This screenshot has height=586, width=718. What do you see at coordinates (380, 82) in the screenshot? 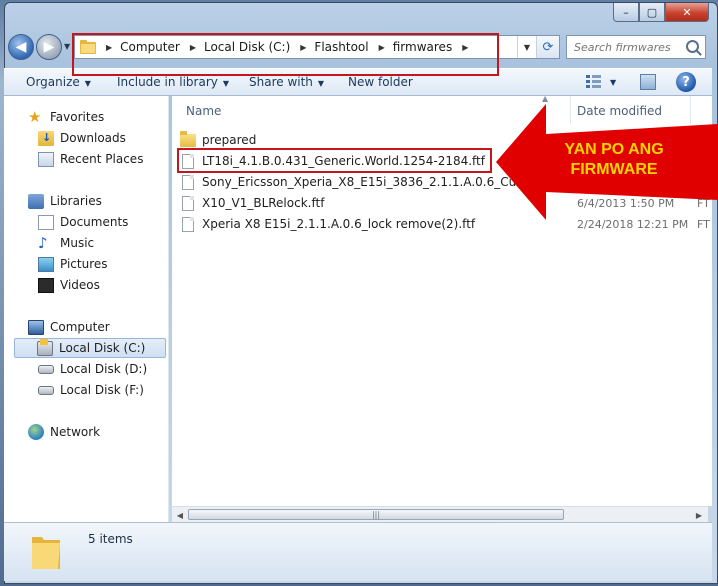
I see `new-folder-button: New folder` at bounding box center [380, 82].